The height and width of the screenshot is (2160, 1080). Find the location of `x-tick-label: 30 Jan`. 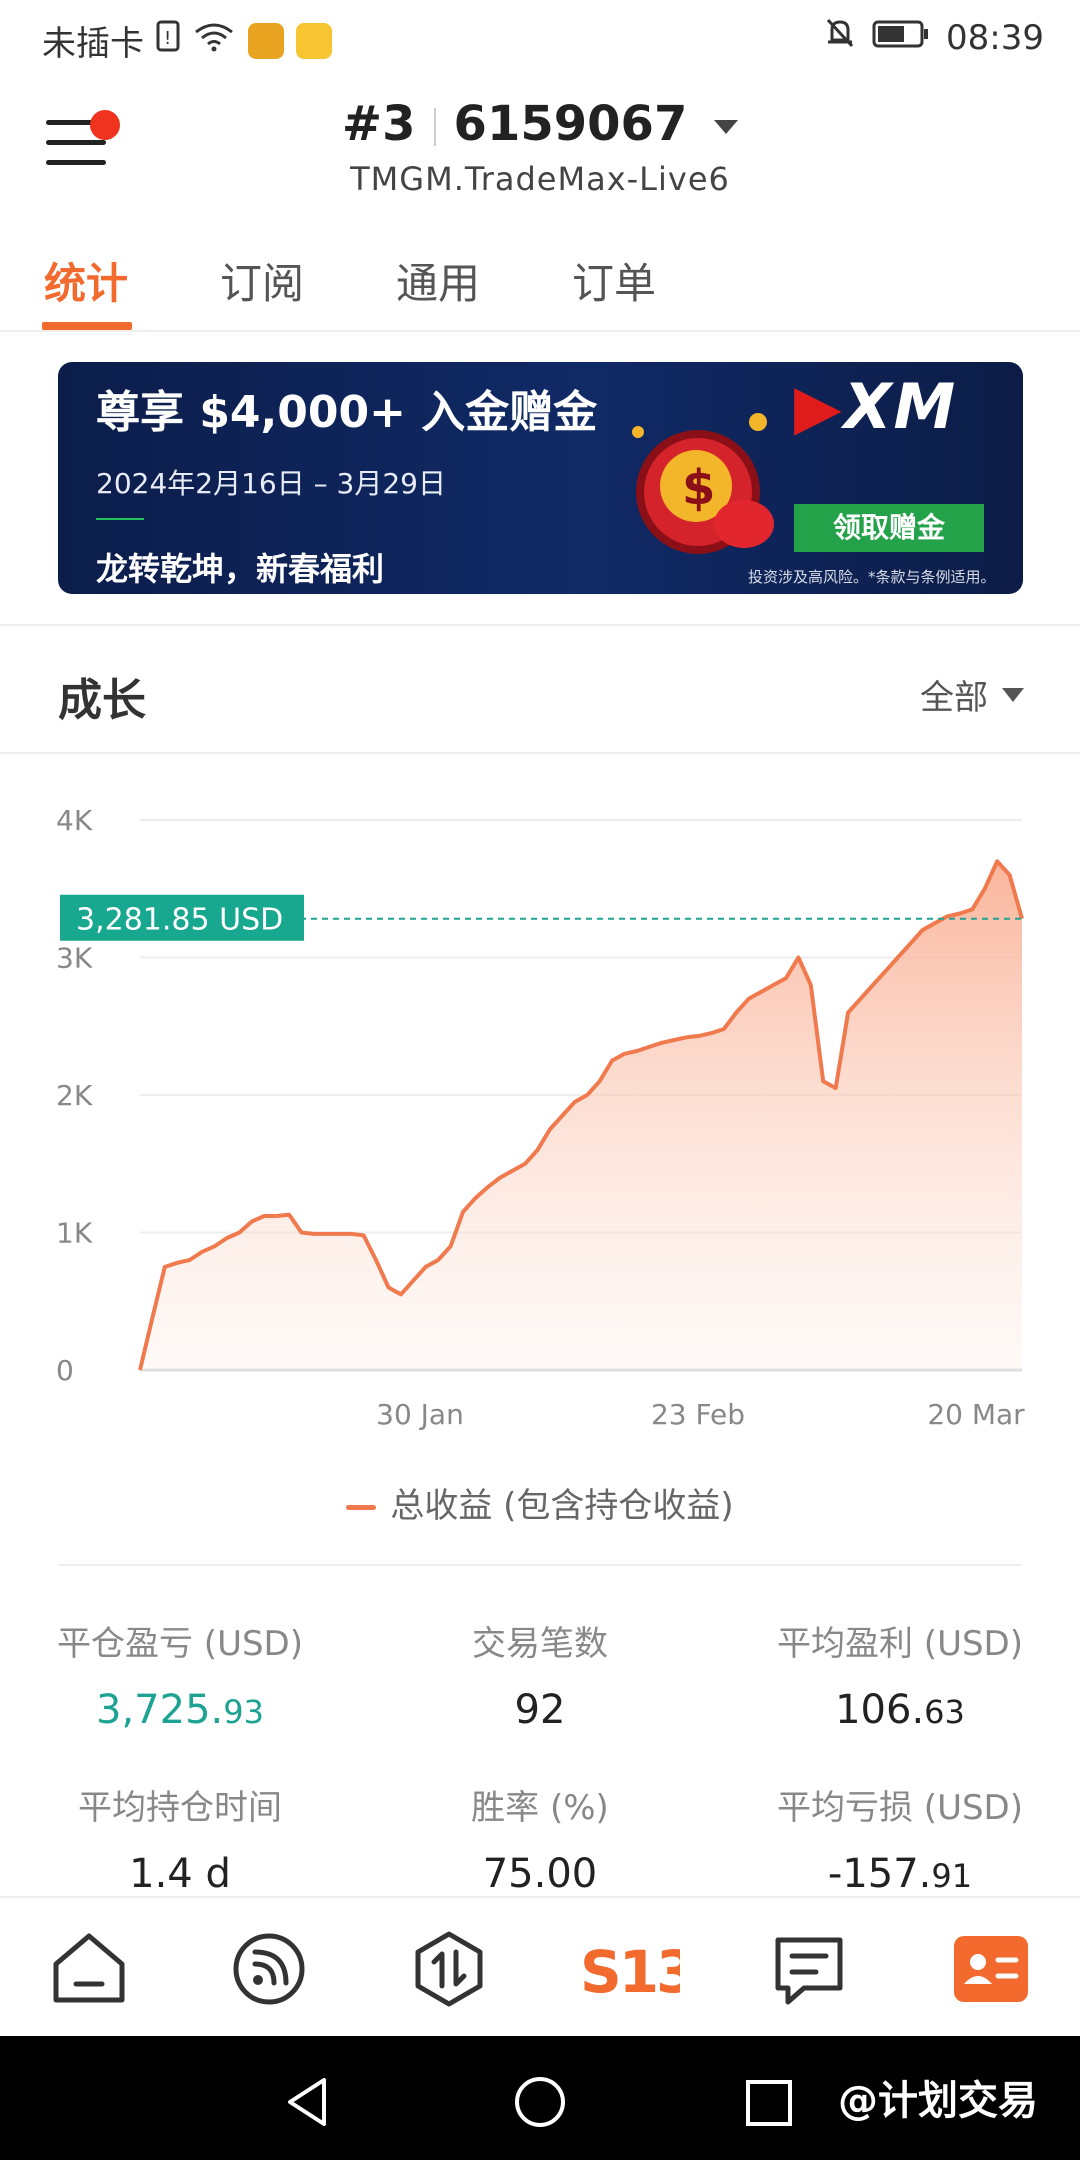

x-tick-label: 30 Jan is located at coordinates (420, 1414).